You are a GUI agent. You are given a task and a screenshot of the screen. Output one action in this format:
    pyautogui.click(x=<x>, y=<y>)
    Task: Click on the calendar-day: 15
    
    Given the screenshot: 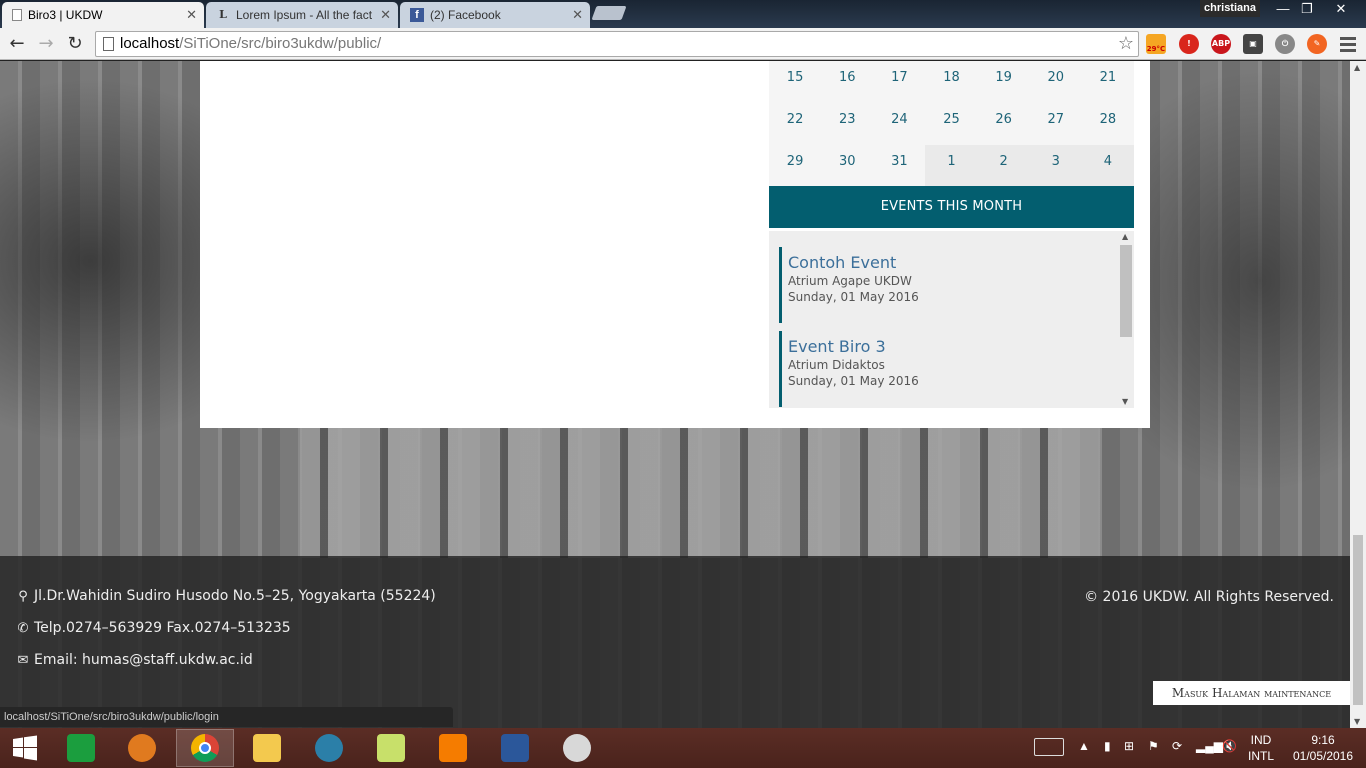 What is the action you would take?
    pyautogui.click(x=795, y=82)
    